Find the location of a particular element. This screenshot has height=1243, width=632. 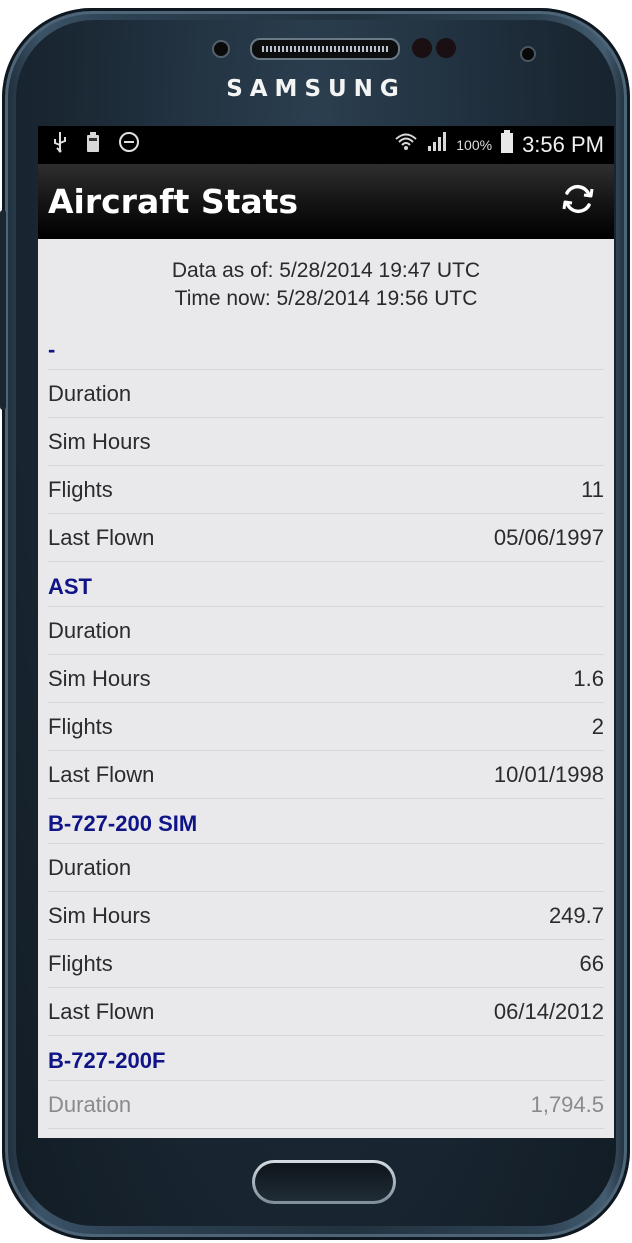

time-now: Time now: 5/28/2014 19:56 UTC is located at coordinates (326, 298).